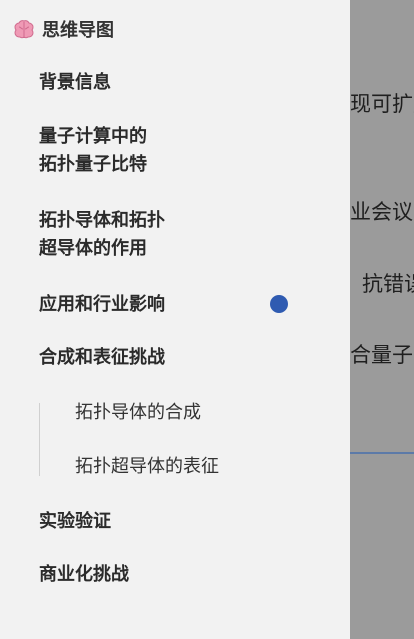 The height and width of the screenshot is (639, 414). Describe the element at coordinates (382, 104) in the screenshot. I see `background-text-fragment: 现可扩户` at that location.